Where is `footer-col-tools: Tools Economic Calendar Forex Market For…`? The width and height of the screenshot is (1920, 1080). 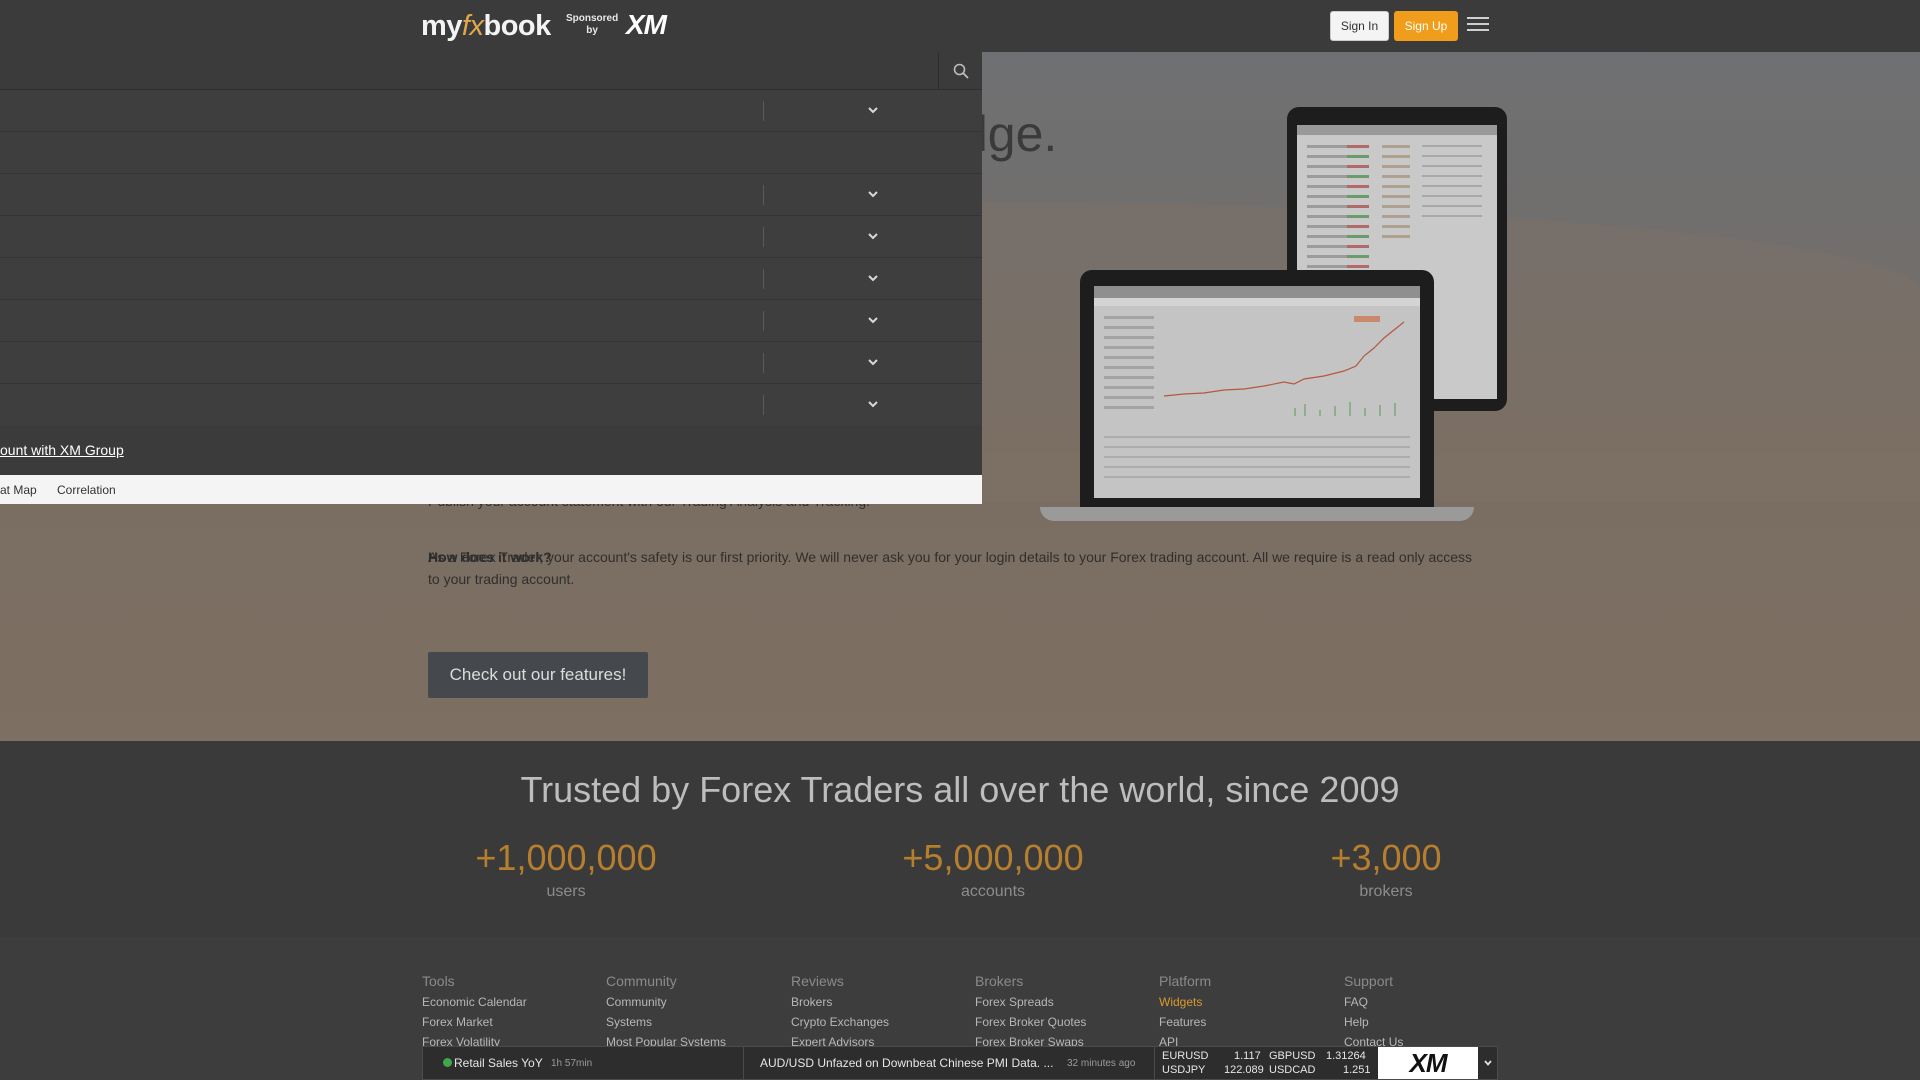
footer-col-tools: Tools Economic Calendar Forex Market For… is located at coordinates (474, 1011).